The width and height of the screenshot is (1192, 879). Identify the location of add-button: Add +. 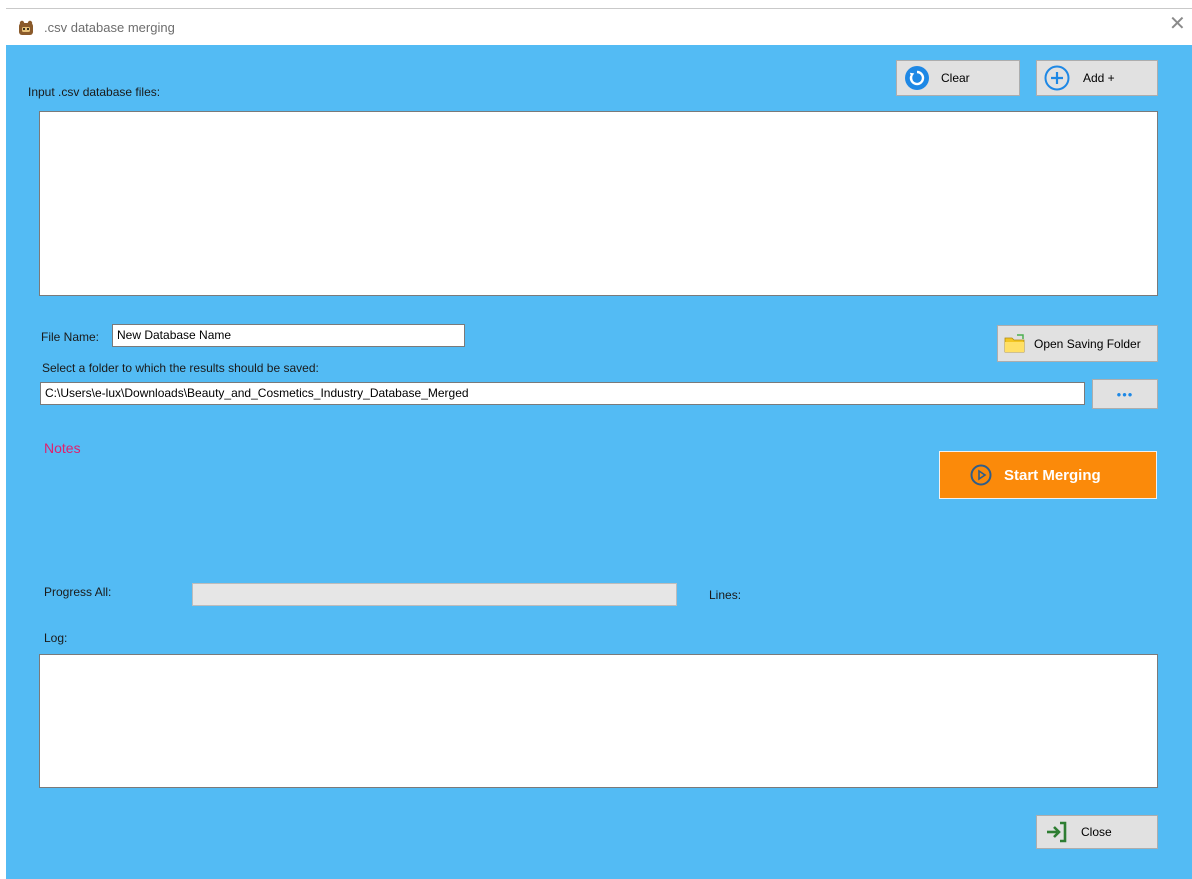
(1097, 78).